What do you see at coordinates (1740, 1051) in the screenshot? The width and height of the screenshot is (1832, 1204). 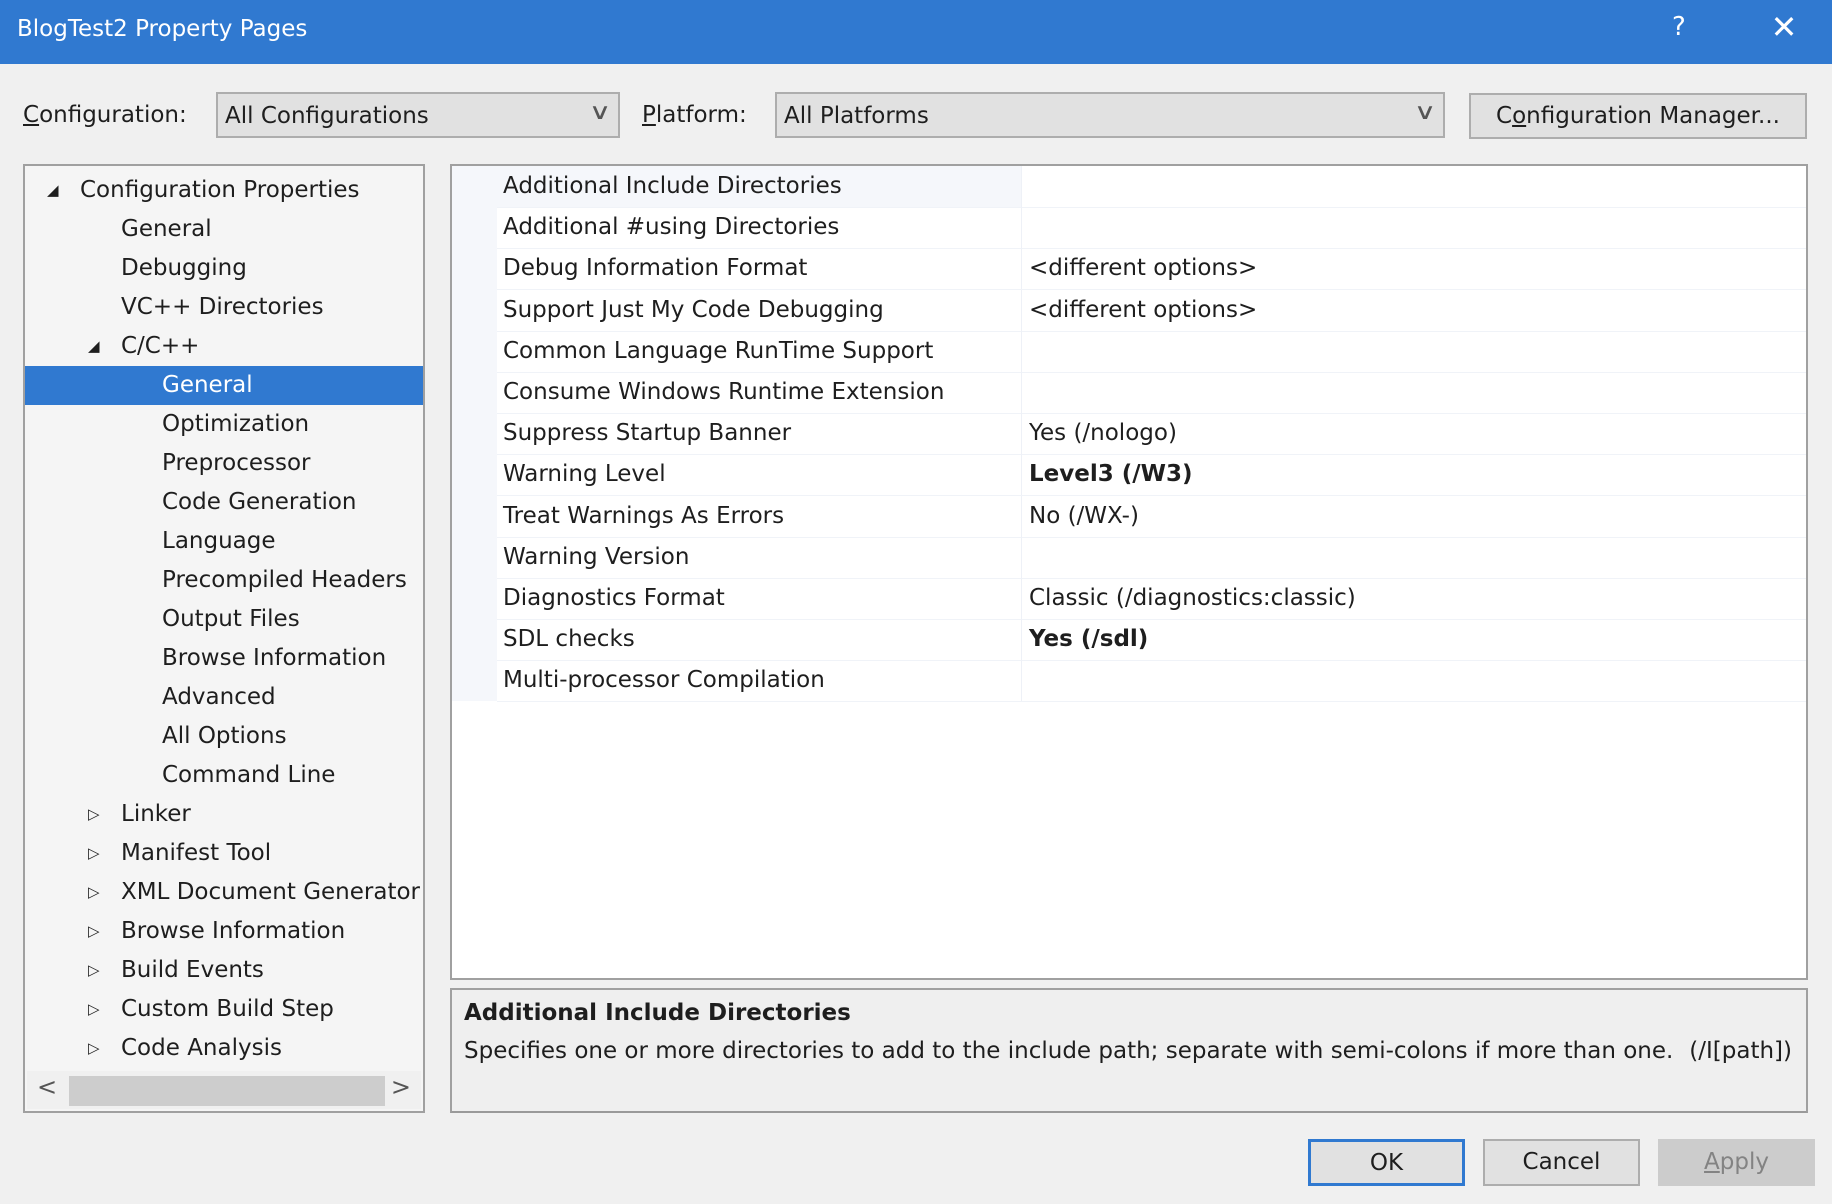 I see `description-switch: (/I[path])` at bounding box center [1740, 1051].